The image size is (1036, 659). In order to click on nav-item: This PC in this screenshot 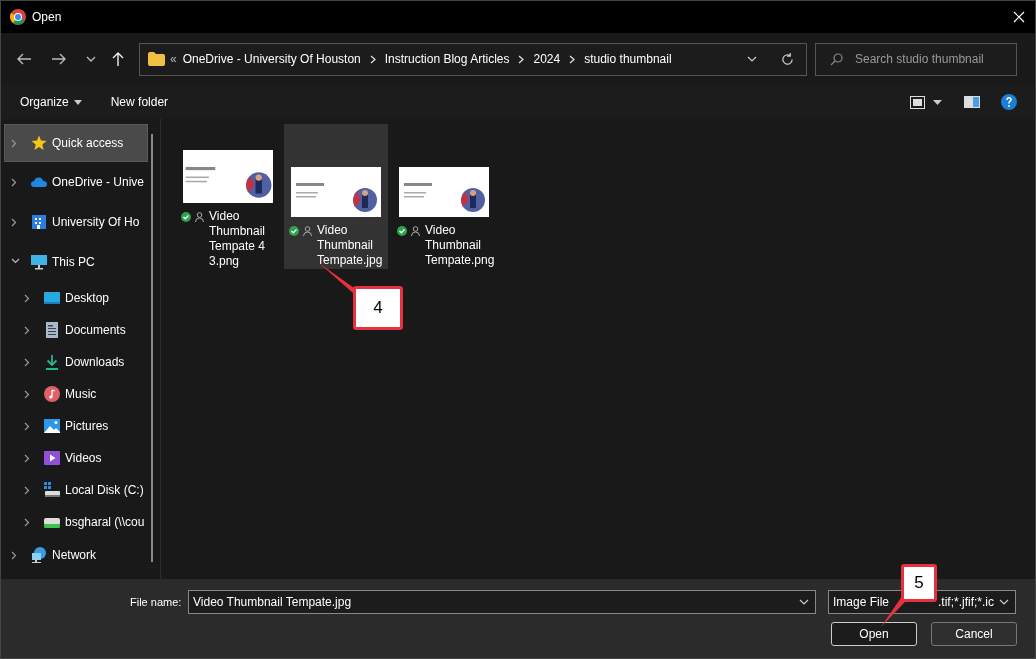, I will do `click(76, 262)`.